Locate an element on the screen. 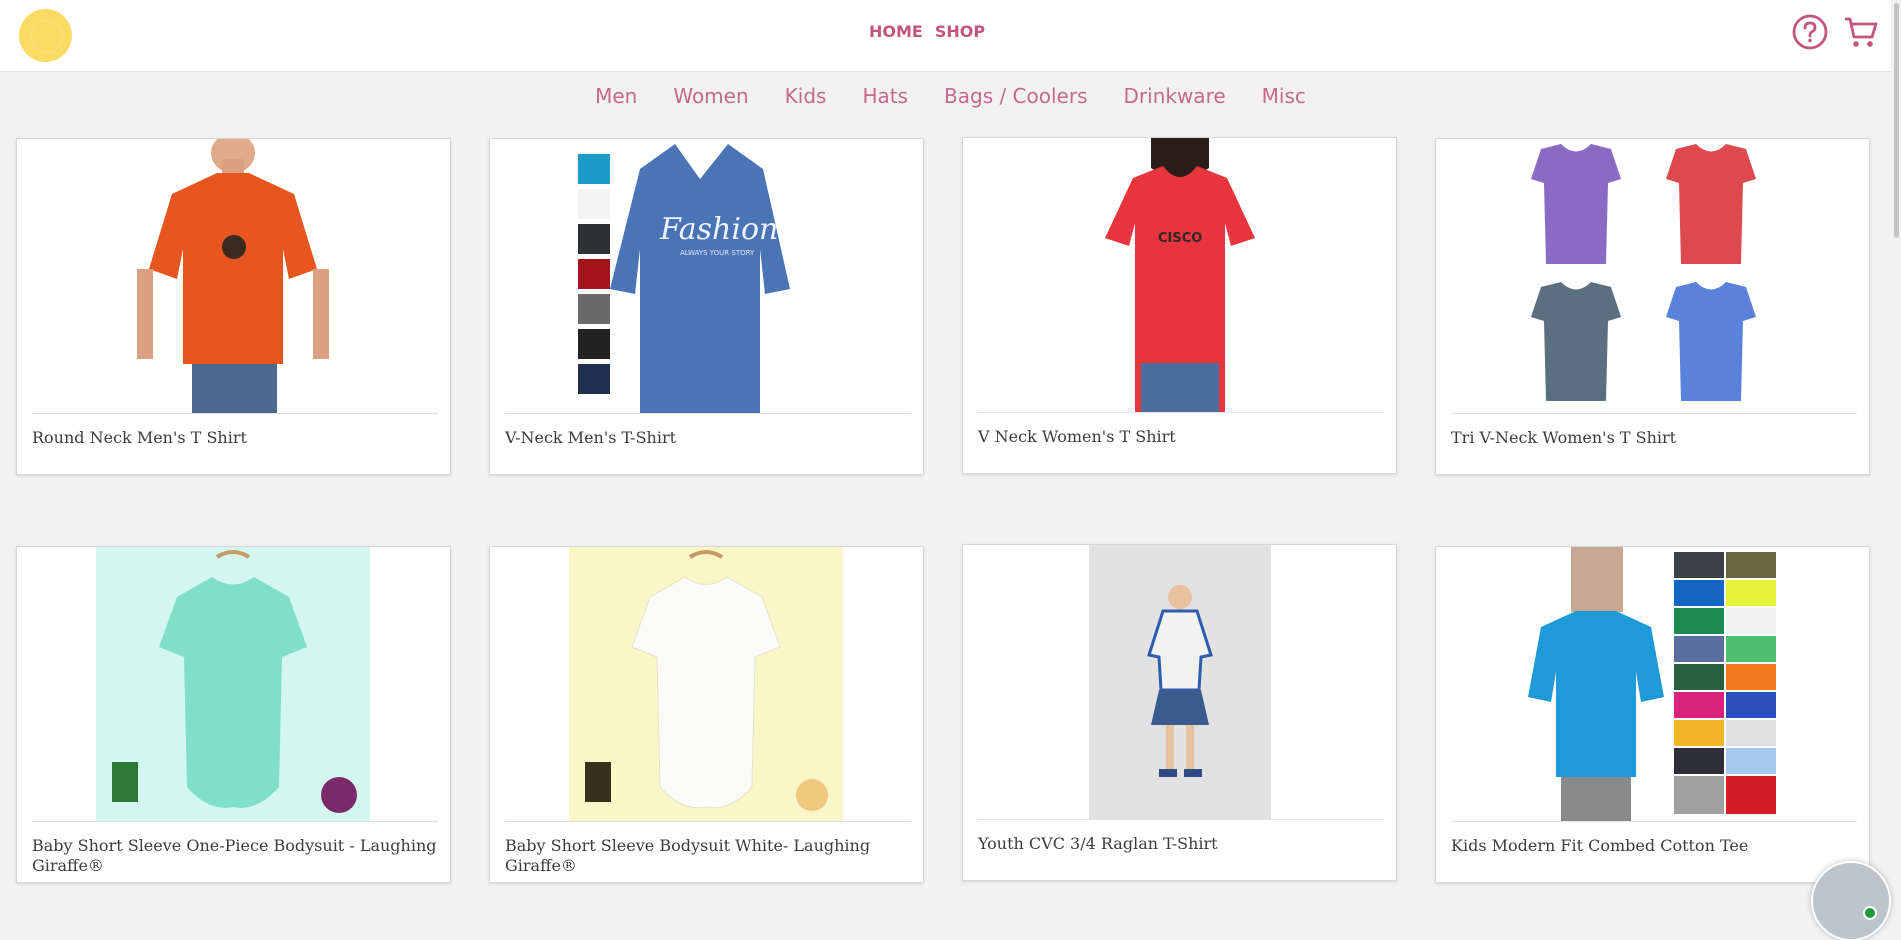 The image size is (1901, 940). product-title: V Neck Women's T Shirt is located at coordinates (1181, 429).